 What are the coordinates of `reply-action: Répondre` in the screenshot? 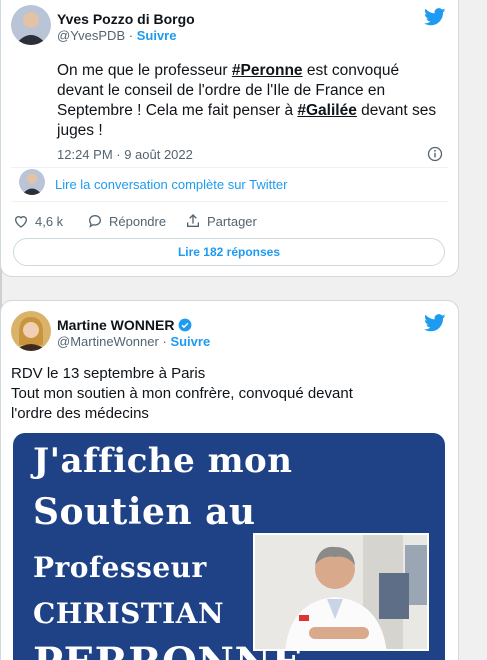 It's located at (126, 221).